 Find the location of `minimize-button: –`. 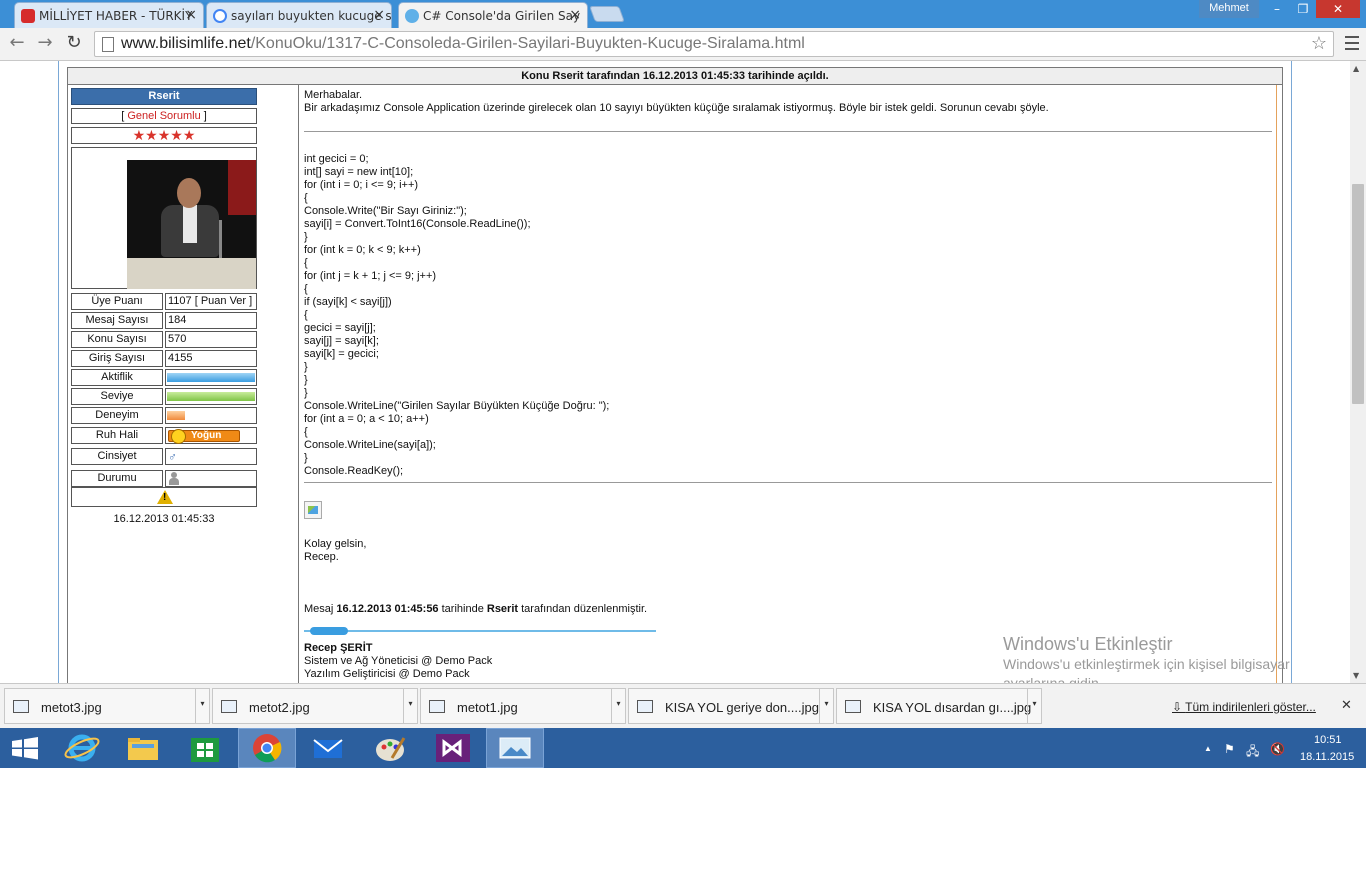

minimize-button: – is located at coordinates (1277, 9).